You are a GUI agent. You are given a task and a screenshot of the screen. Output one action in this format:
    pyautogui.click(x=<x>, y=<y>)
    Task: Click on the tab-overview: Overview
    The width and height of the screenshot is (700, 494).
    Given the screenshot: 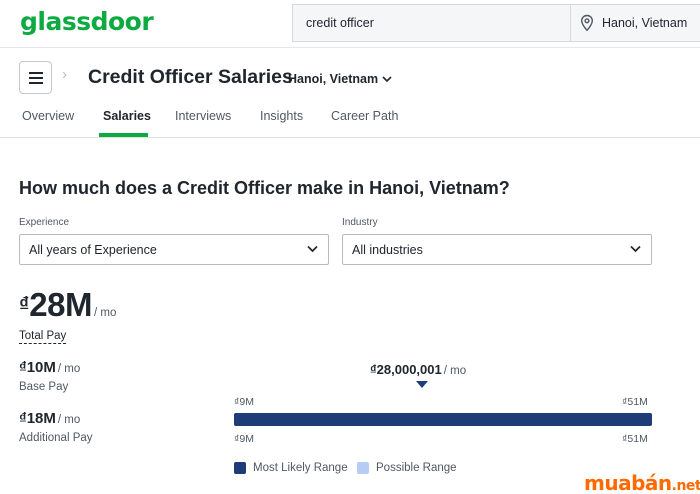 What is the action you would take?
    pyautogui.click(x=48, y=116)
    